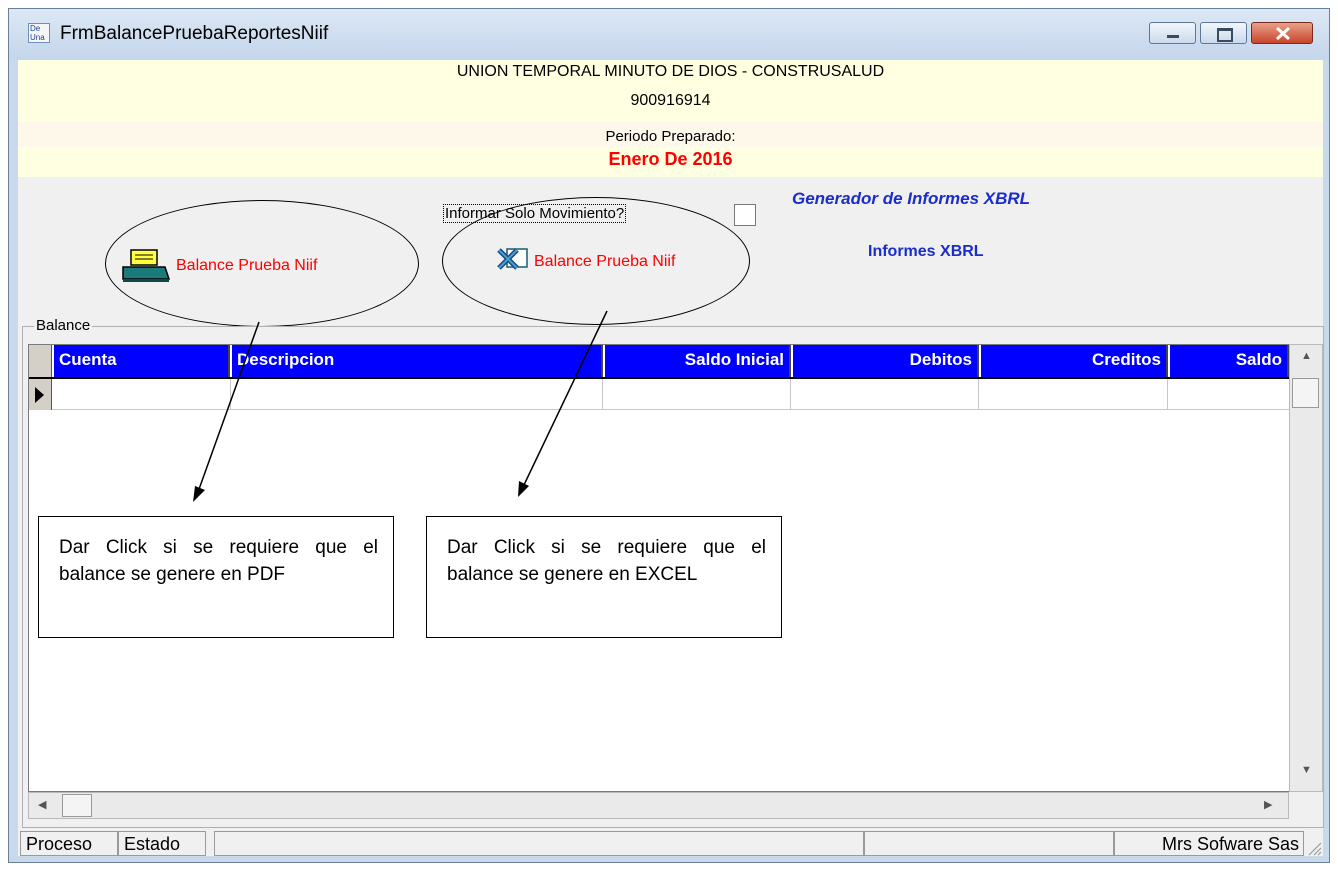  Describe the element at coordinates (1209, 843) in the screenshot. I see `status-company: Mrs Sofware Sas` at that location.